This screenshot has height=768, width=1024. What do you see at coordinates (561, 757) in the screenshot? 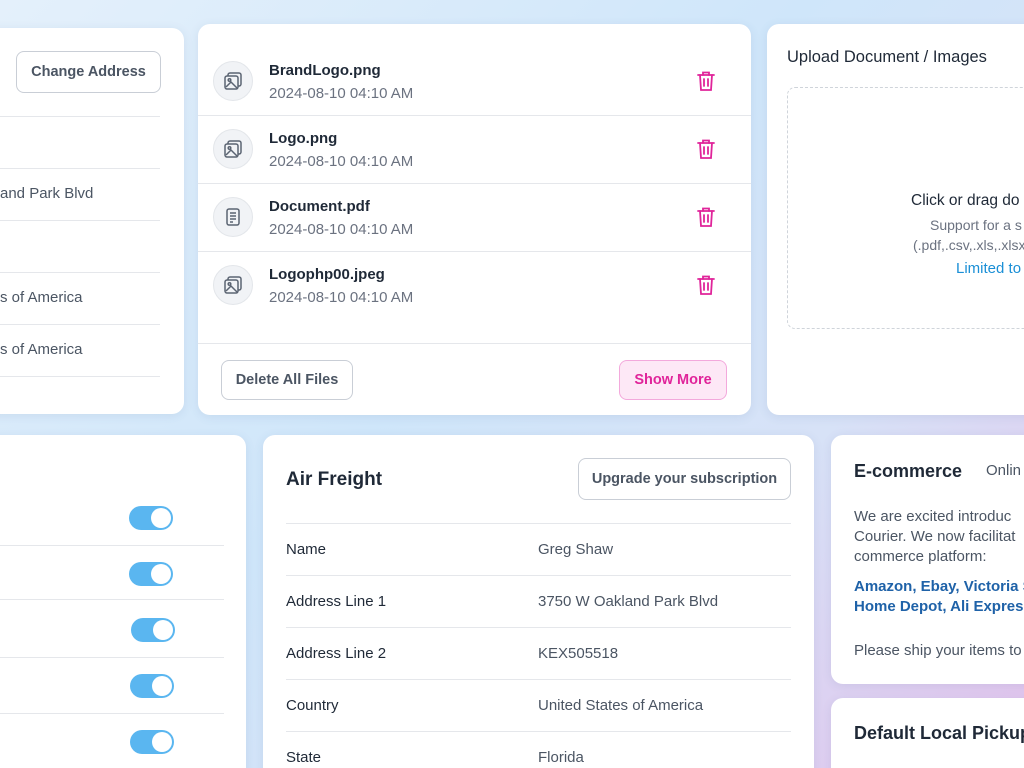
I see `field-value-state: Florida` at bounding box center [561, 757].